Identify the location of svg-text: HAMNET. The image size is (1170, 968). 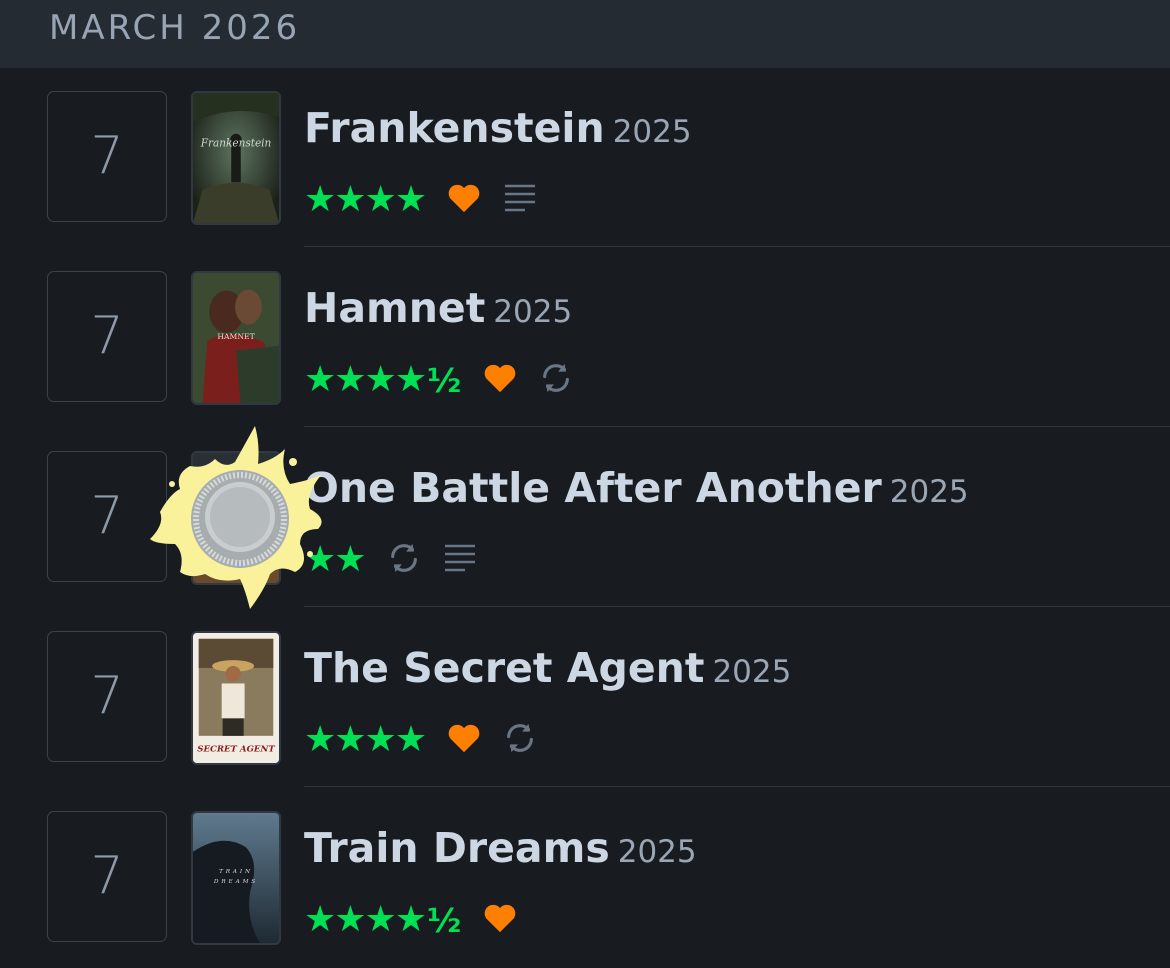
(236, 336).